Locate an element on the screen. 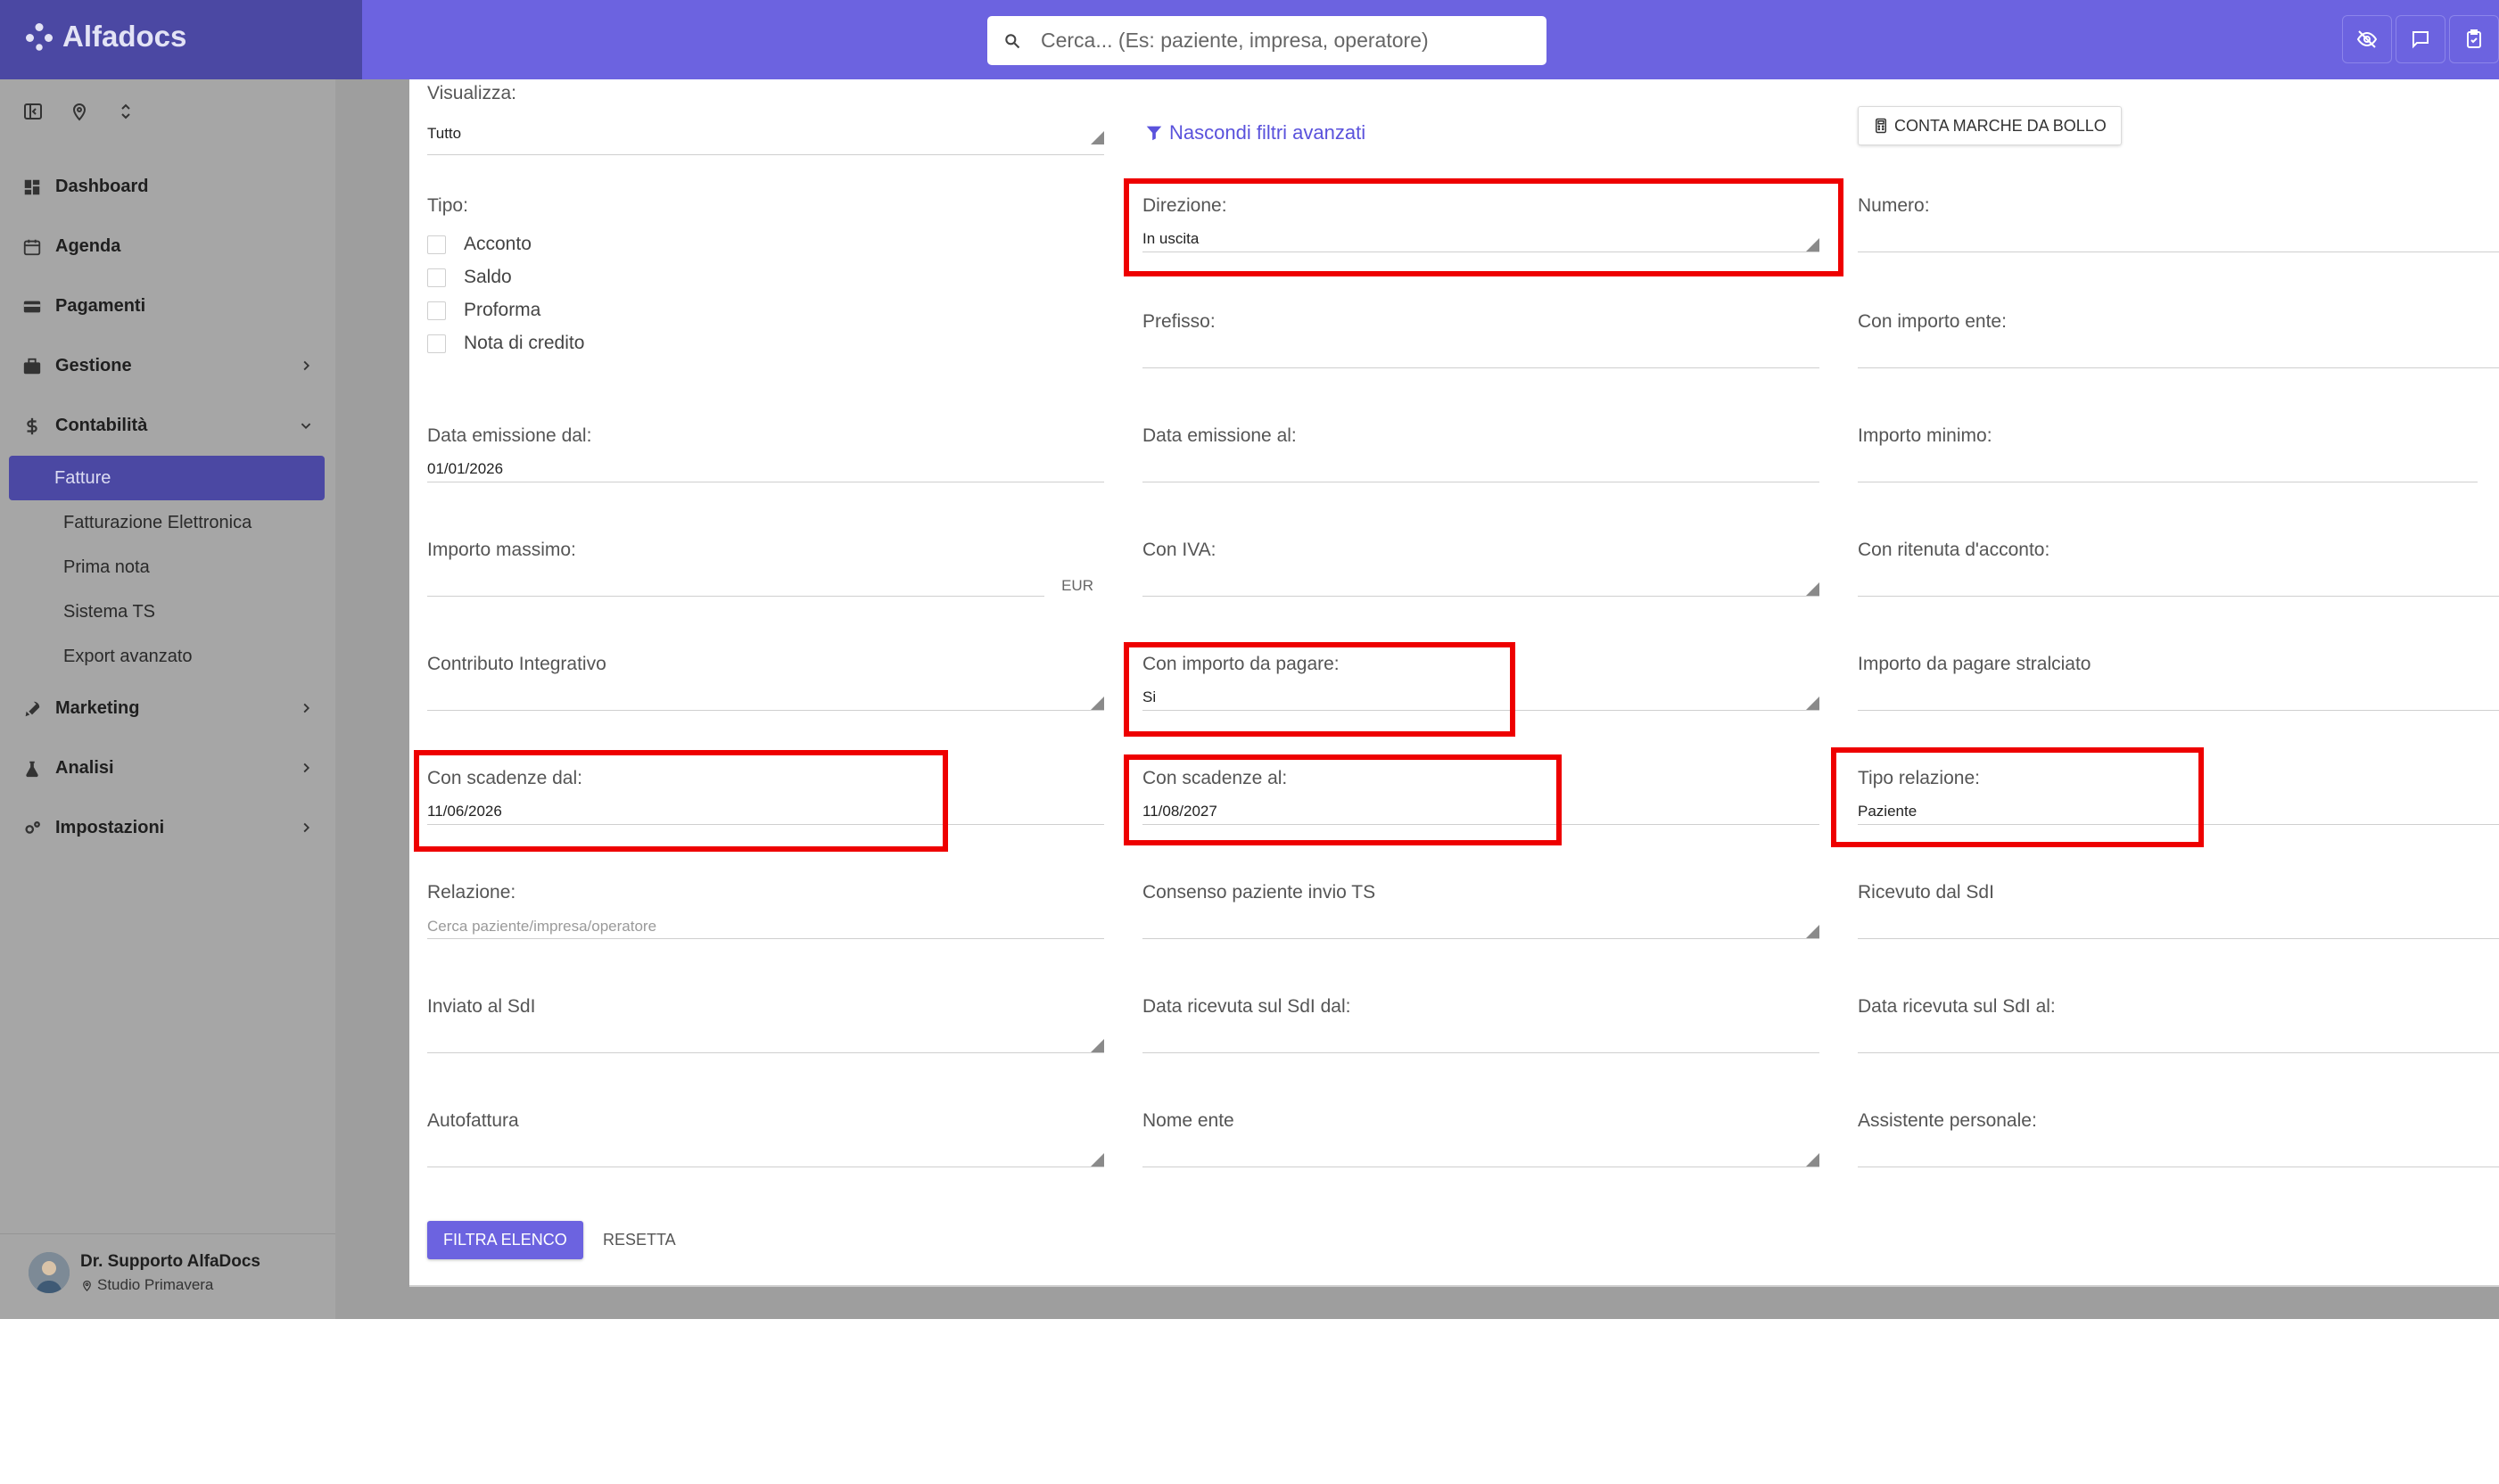 Image resolution: width=2499 pixels, height=1484 pixels. field-label: Contributo Integrativo is located at coordinates (516, 664).